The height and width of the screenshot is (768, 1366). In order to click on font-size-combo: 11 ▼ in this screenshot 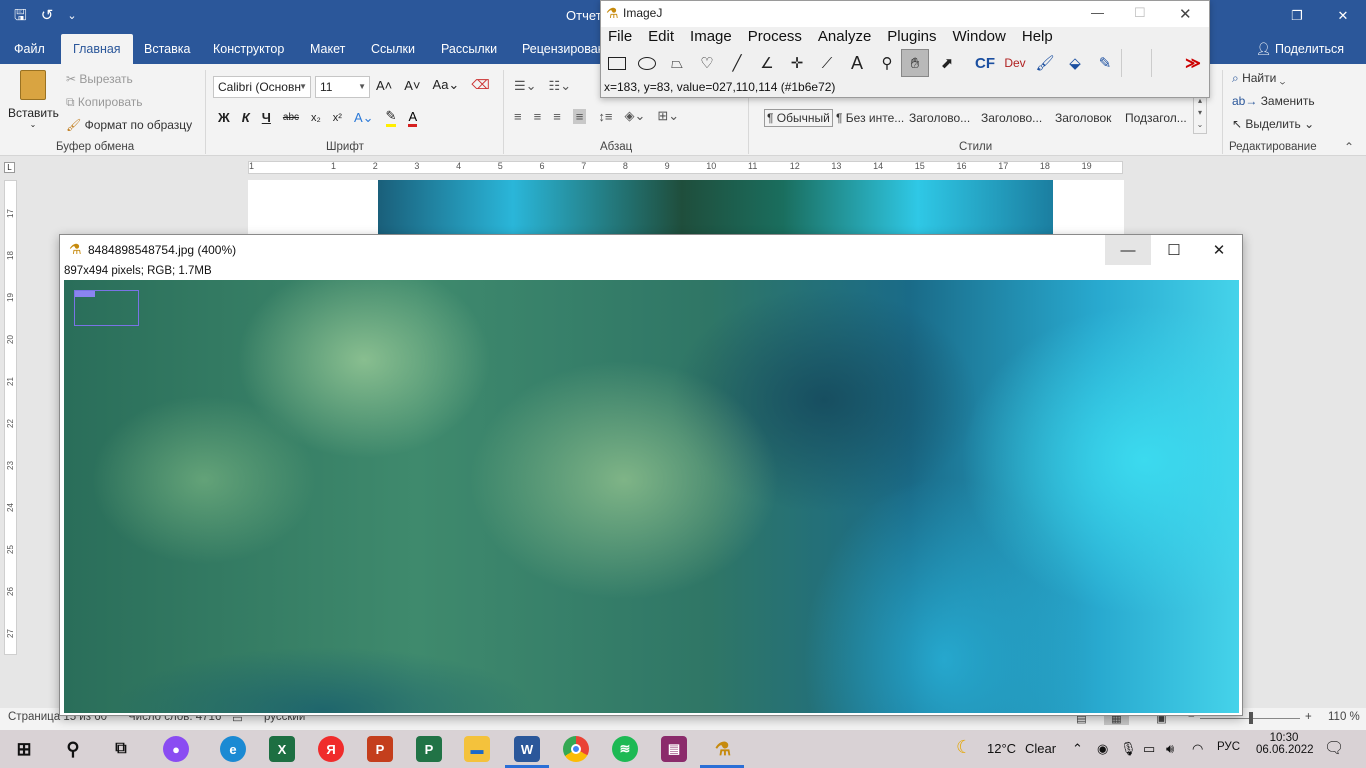, I will do `click(342, 87)`.